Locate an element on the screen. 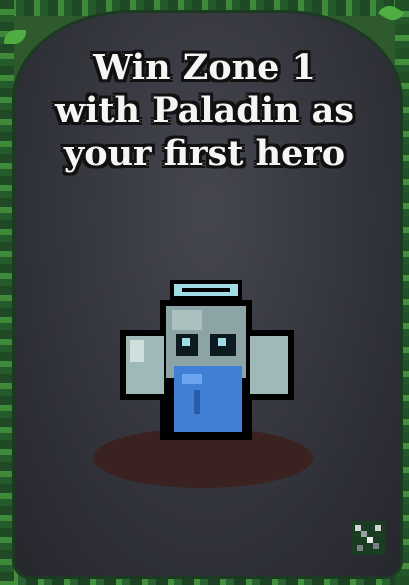 This screenshot has width=409, height=585. halo-icon is located at coordinates (206, 290).